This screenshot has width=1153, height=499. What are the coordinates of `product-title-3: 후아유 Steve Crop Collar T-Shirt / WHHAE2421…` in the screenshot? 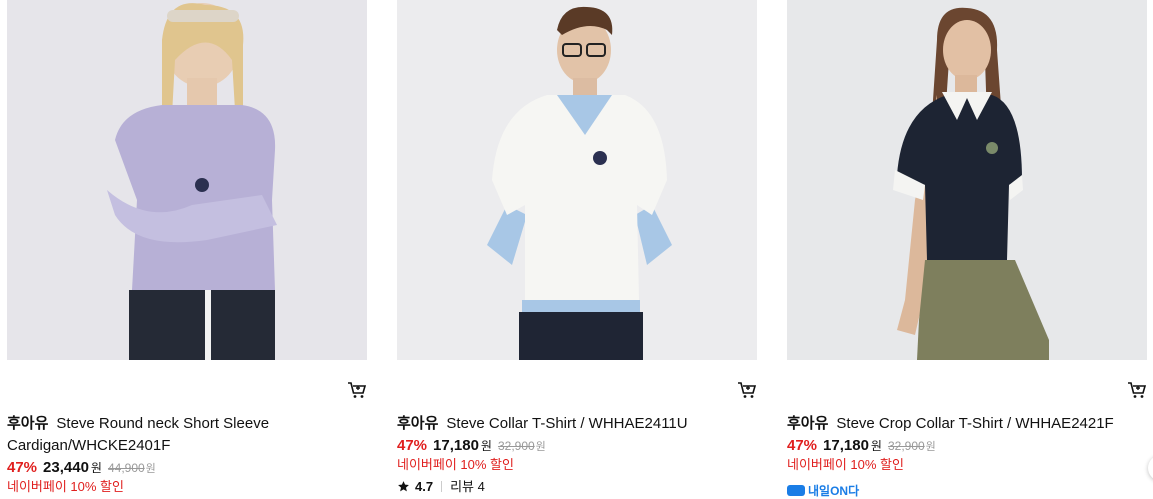 It's located at (952, 424).